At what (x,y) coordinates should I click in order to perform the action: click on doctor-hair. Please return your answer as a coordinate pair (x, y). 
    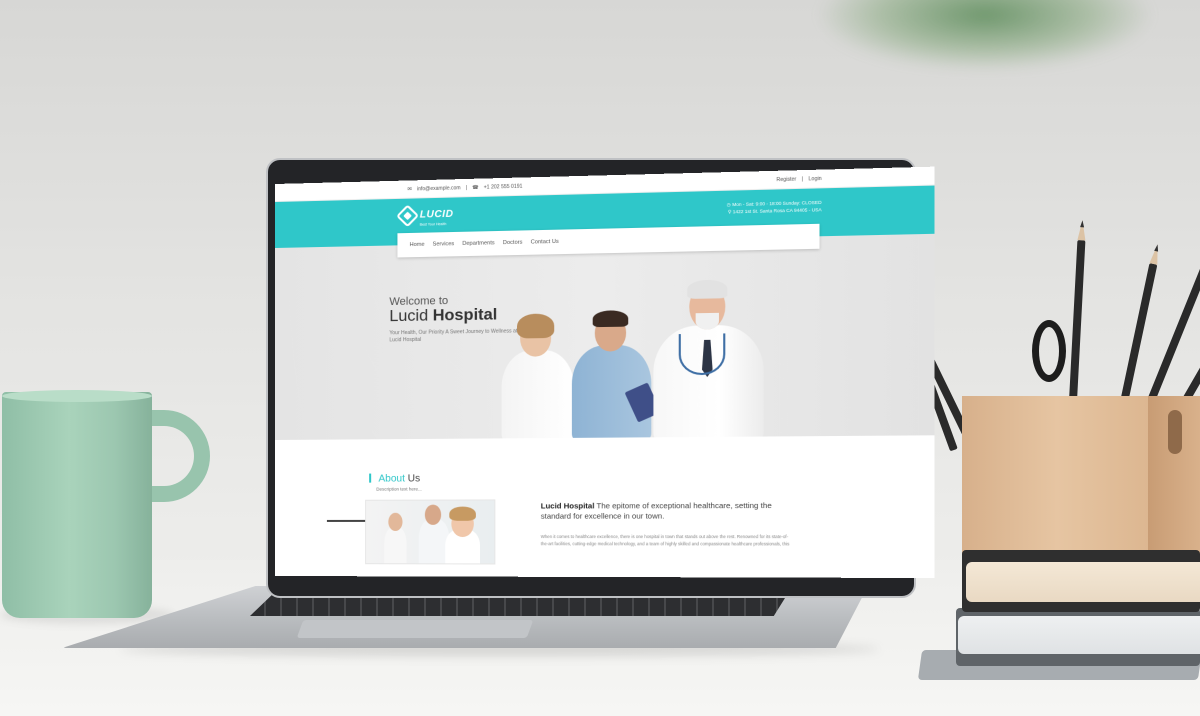
    Looking at the image, I should click on (536, 326).